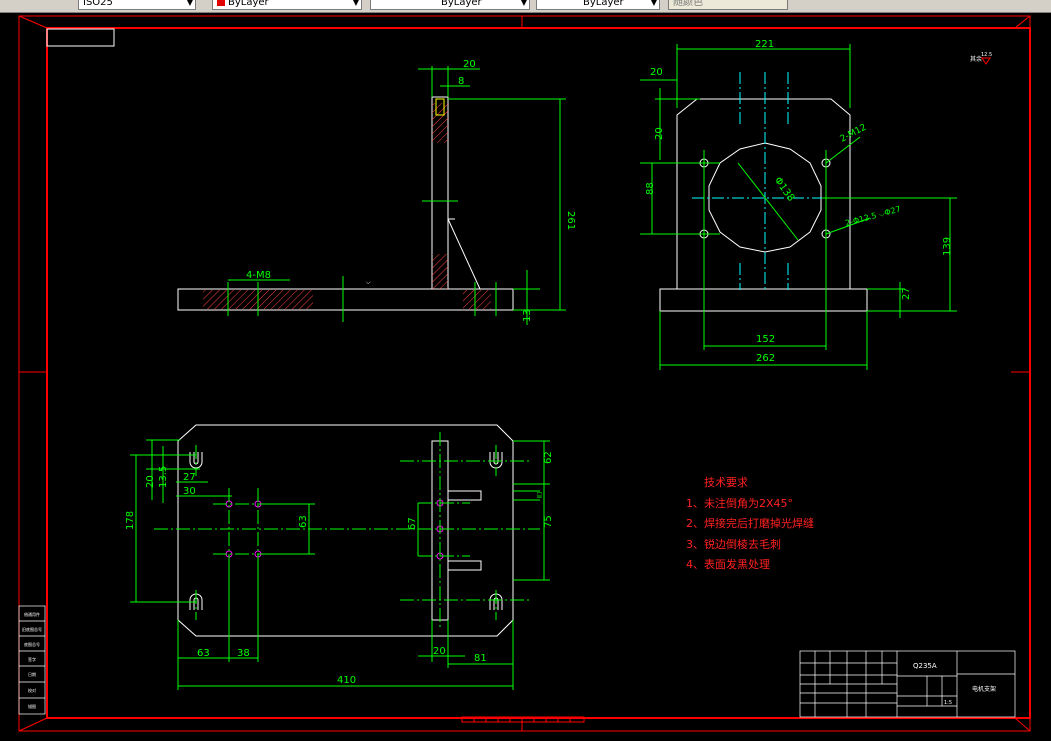 The height and width of the screenshot is (741, 1051). I want to click on title-block, so click(907, 684).